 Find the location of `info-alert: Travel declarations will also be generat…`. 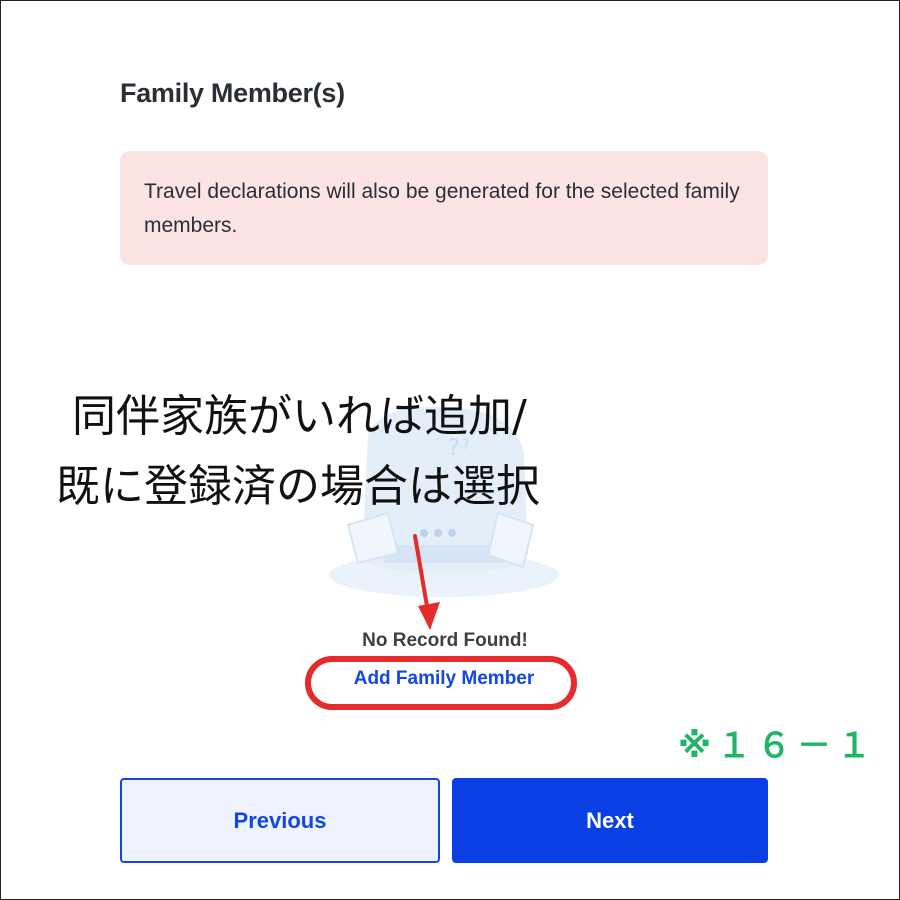

info-alert: Travel declarations will also be generat… is located at coordinates (444, 208).